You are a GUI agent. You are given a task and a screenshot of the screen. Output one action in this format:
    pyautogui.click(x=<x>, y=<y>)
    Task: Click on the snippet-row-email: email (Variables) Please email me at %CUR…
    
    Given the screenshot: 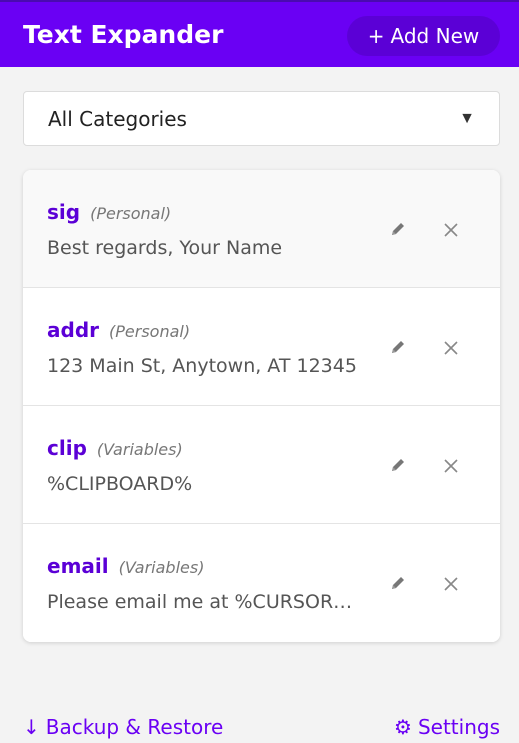 What is the action you would take?
    pyautogui.click(x=261, y=583)
    